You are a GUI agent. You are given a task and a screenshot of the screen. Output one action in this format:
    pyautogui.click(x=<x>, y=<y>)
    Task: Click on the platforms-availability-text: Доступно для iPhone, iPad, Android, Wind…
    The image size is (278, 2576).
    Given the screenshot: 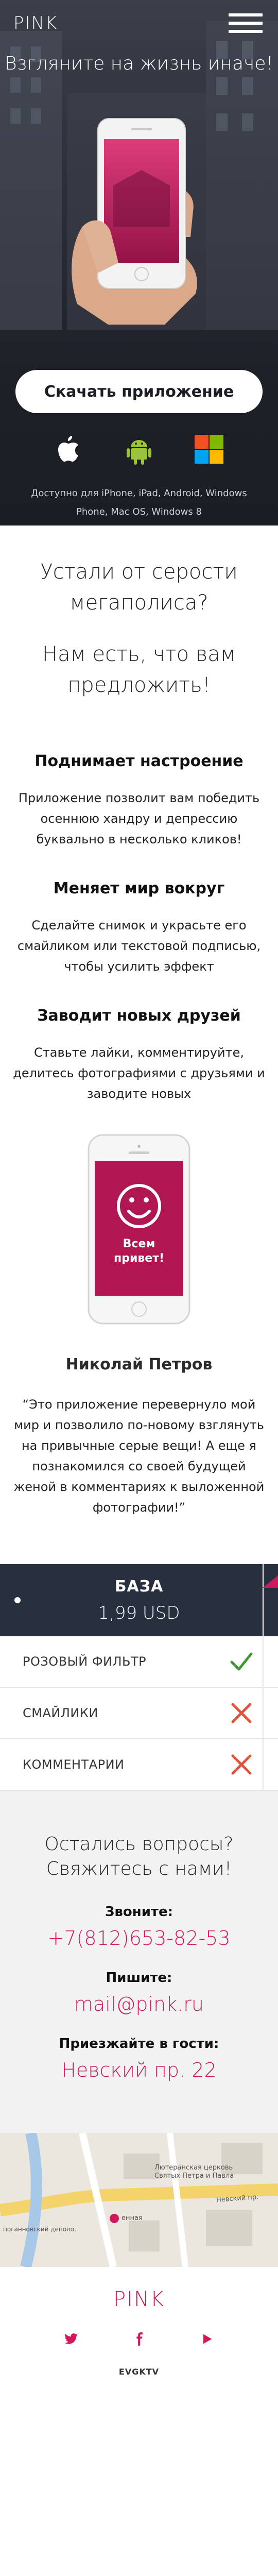 What is the action you would take?
    pyautogui.click(x=139, y=502)
    